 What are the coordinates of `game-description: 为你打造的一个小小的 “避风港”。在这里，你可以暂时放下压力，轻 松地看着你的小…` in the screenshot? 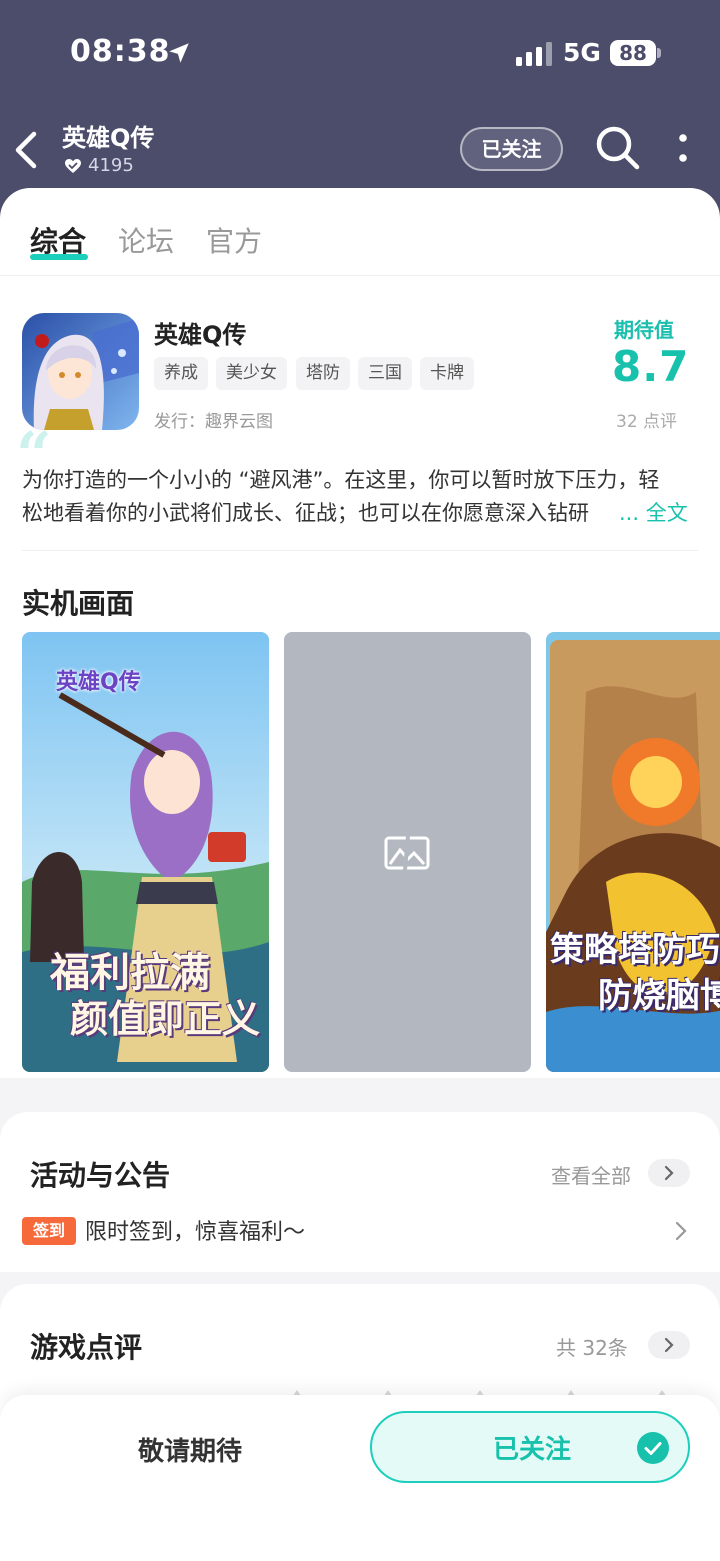 It's located at (360, 497).